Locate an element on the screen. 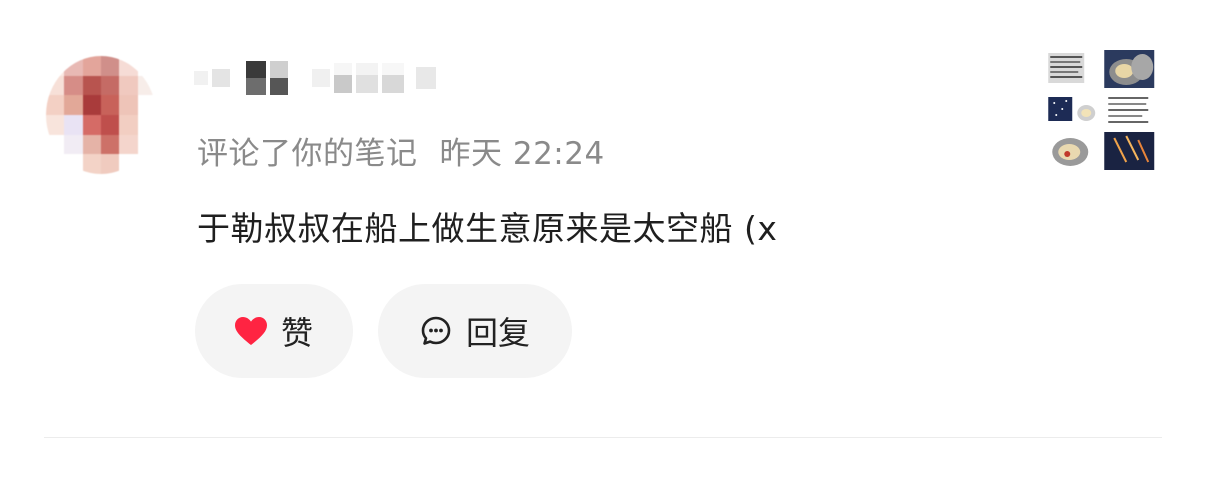 Image resolution: width=1206 pixels, height=493 pixels. like-label: 赞 is located at coordinates (296, 333).